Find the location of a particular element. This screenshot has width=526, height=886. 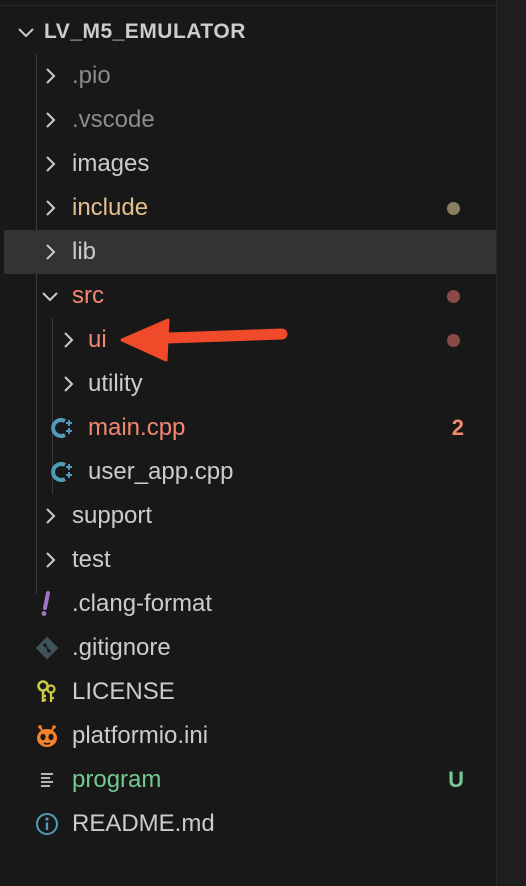

key-icon is located at coordinates (47, 692).